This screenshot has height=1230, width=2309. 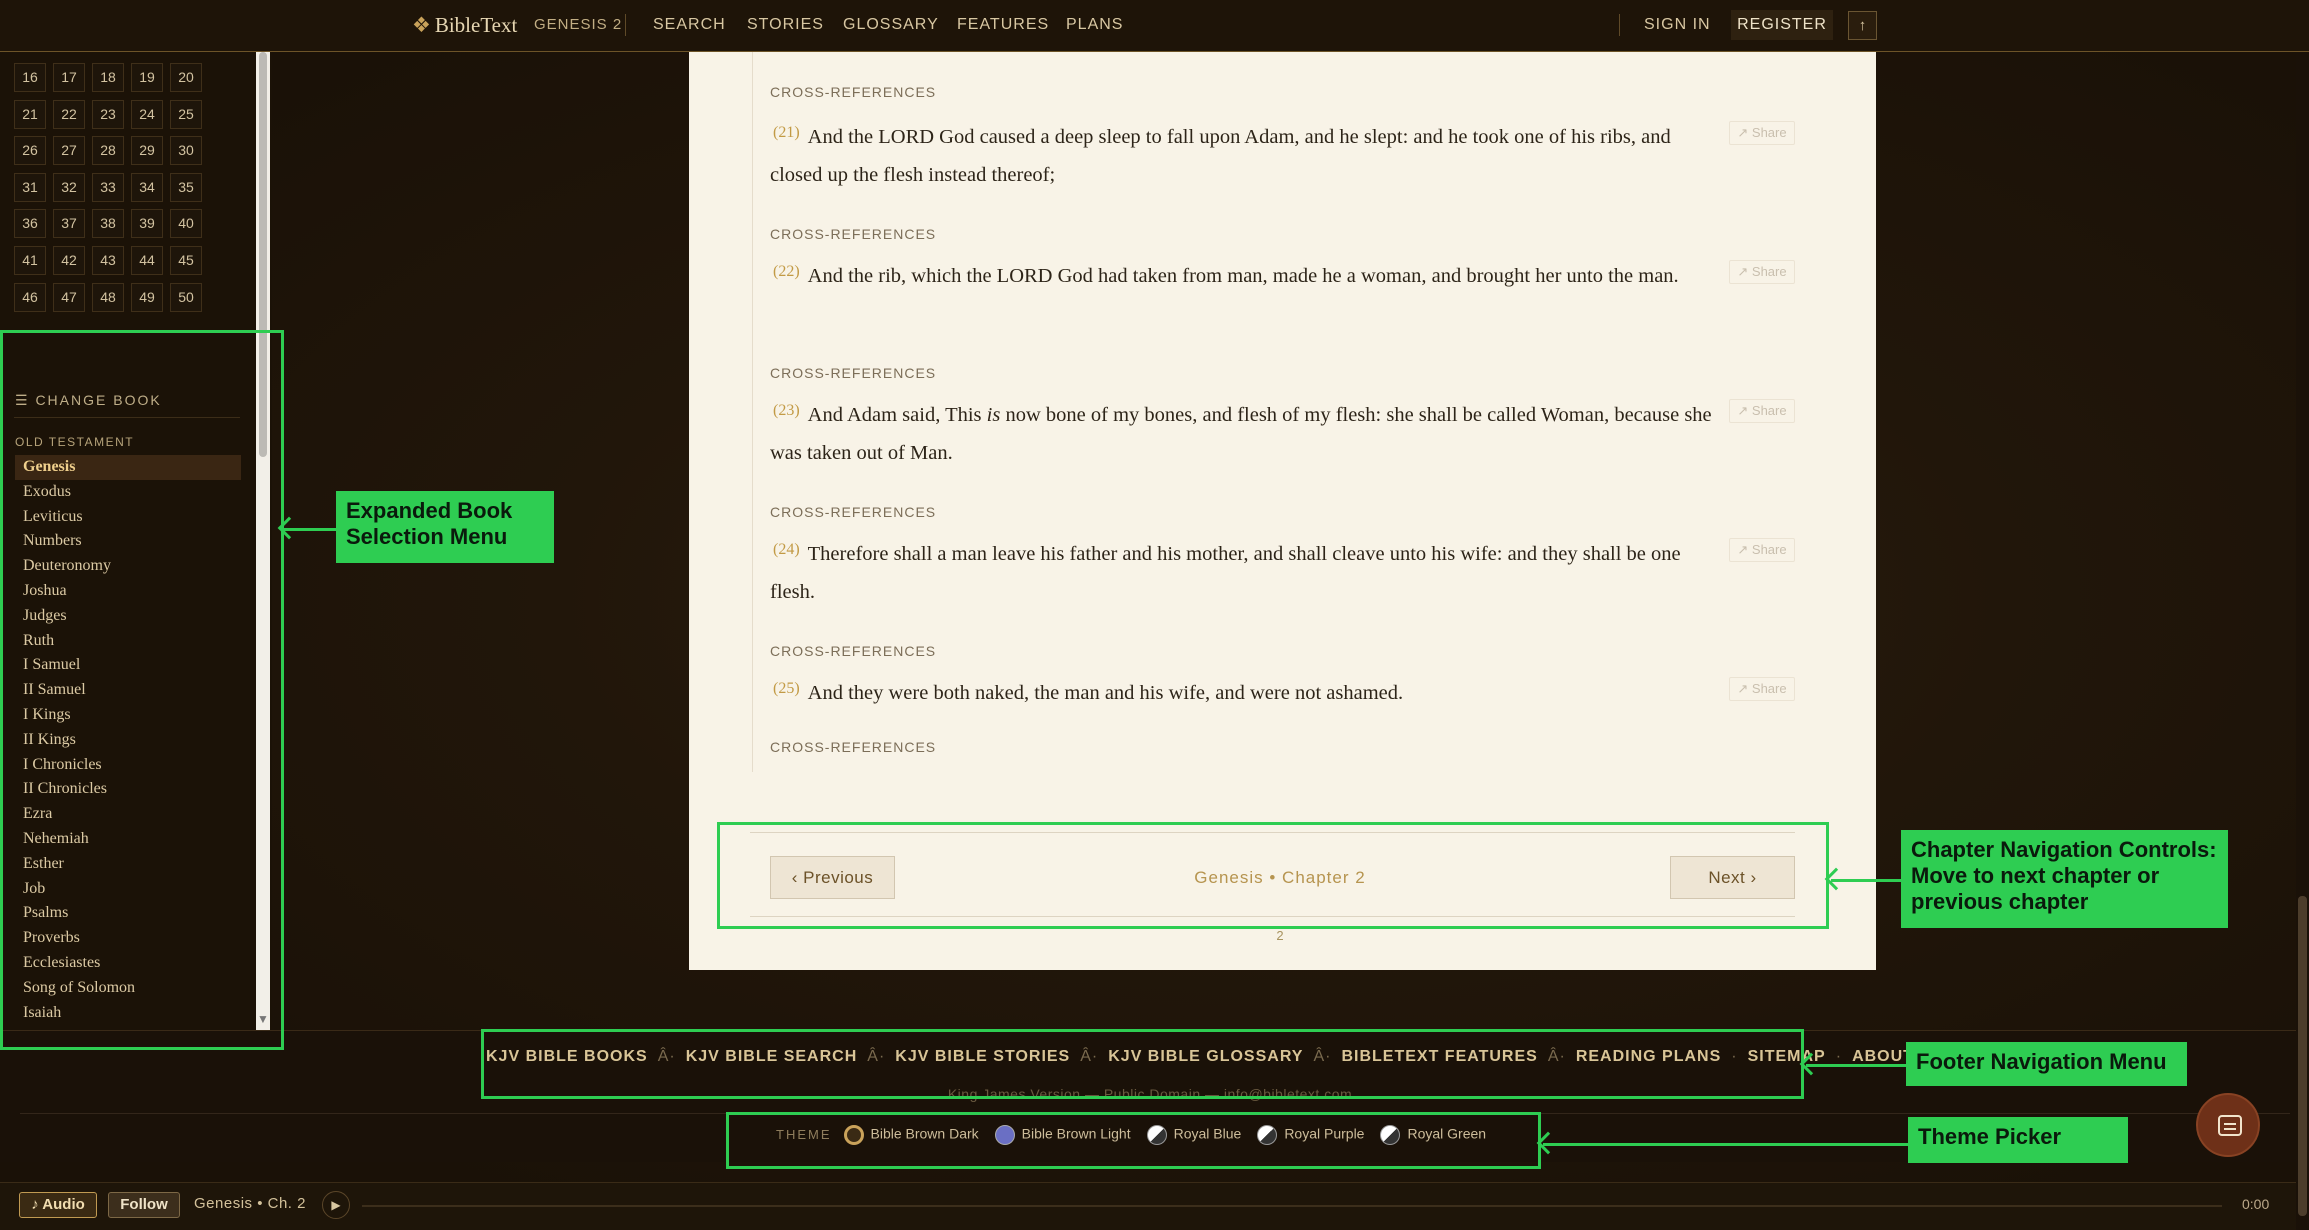 What do you see at coordinates (786, 410) in the screenshot?
I see `verse-number: (23)` at bounding box center [786, 410].